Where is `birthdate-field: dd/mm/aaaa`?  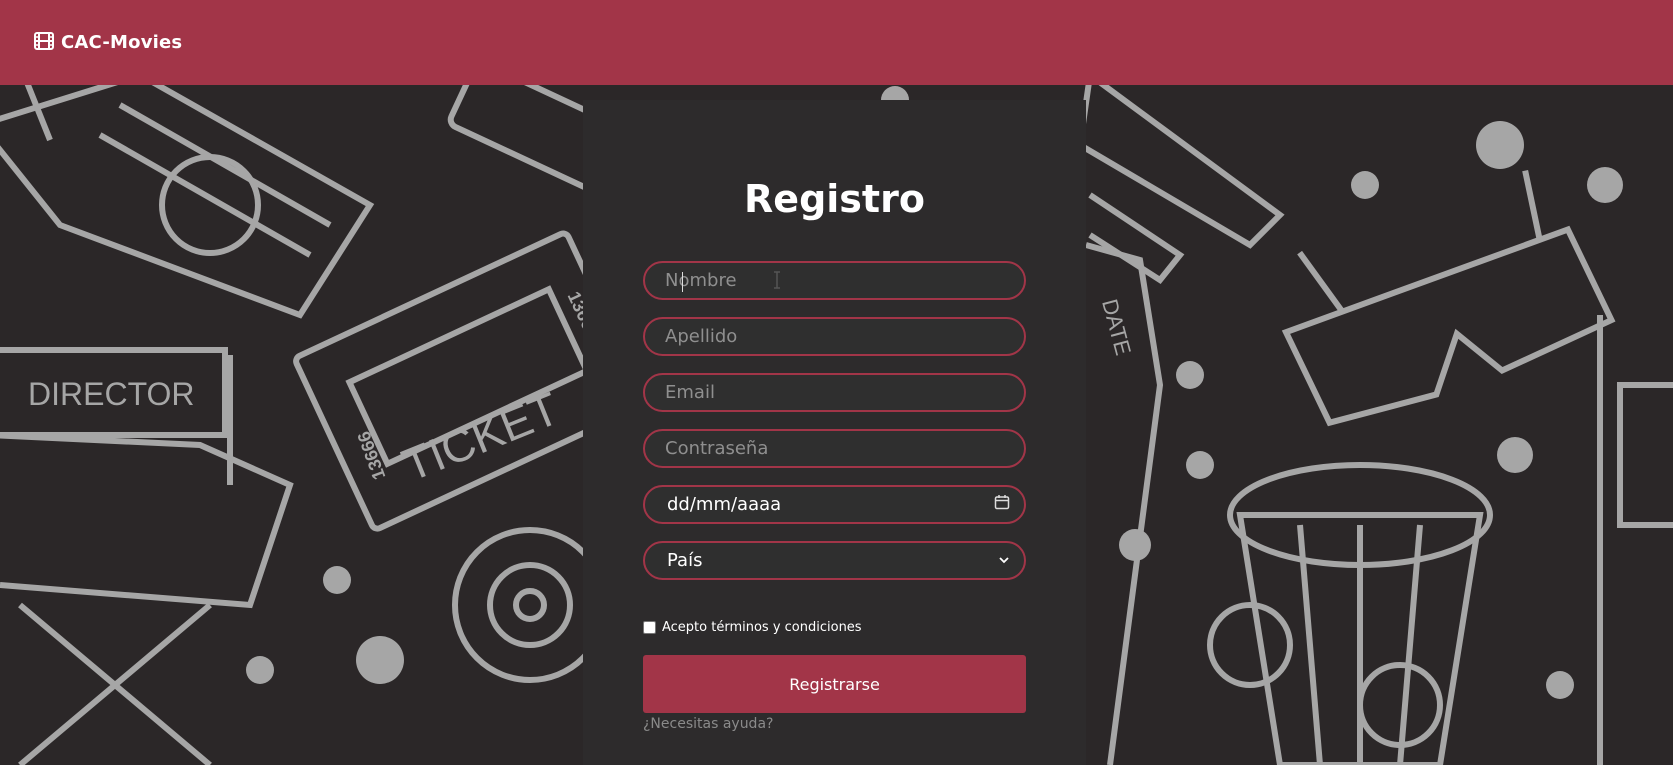
birthdate-field: dd/mm/aaaa is located at coordinates (834, 504).